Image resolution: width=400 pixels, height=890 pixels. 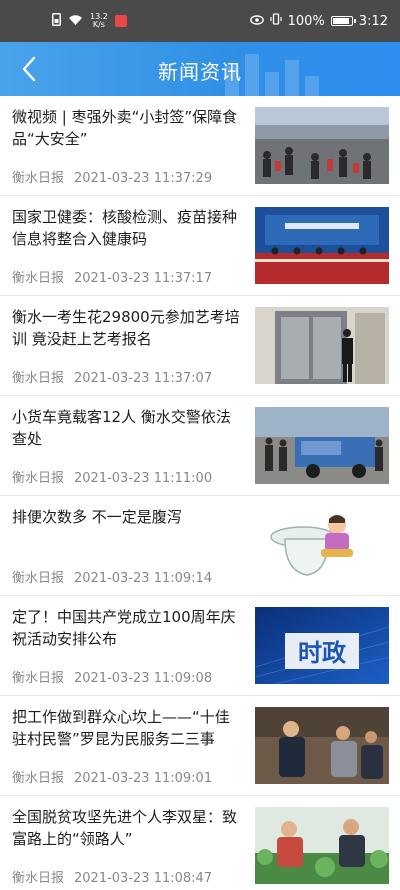 What do you see at coordinates (200, 72) in the screenshot?
I see `page-title: 新闻资讯` at bounding box center [200, 72].